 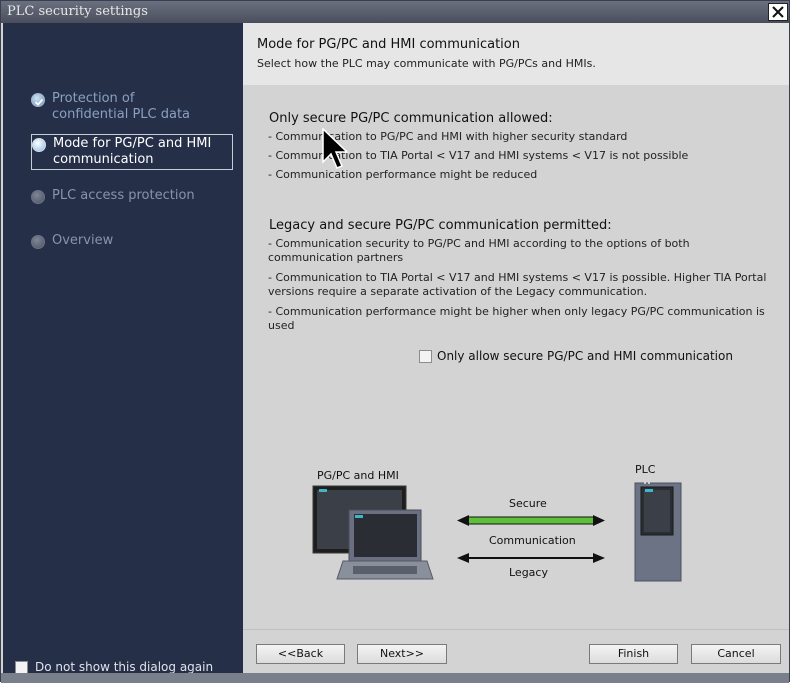 What do you see at coordinates (39, 145) in the screenshot?
I see `active-step-icon` at bounding box center [39, 145].